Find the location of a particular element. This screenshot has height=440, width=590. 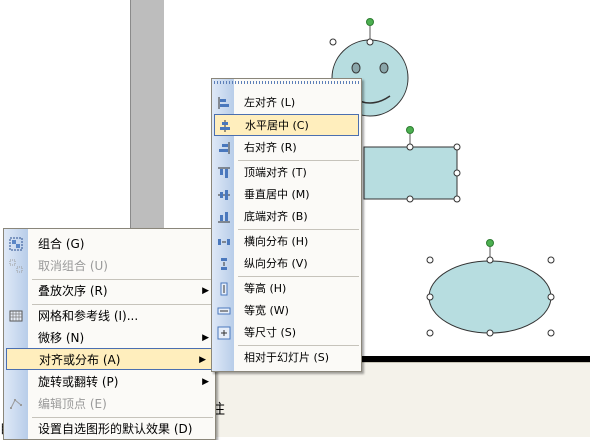

submenu-item-align-bottom: 底端对齐 (B) is located at coordinates (286, 217).